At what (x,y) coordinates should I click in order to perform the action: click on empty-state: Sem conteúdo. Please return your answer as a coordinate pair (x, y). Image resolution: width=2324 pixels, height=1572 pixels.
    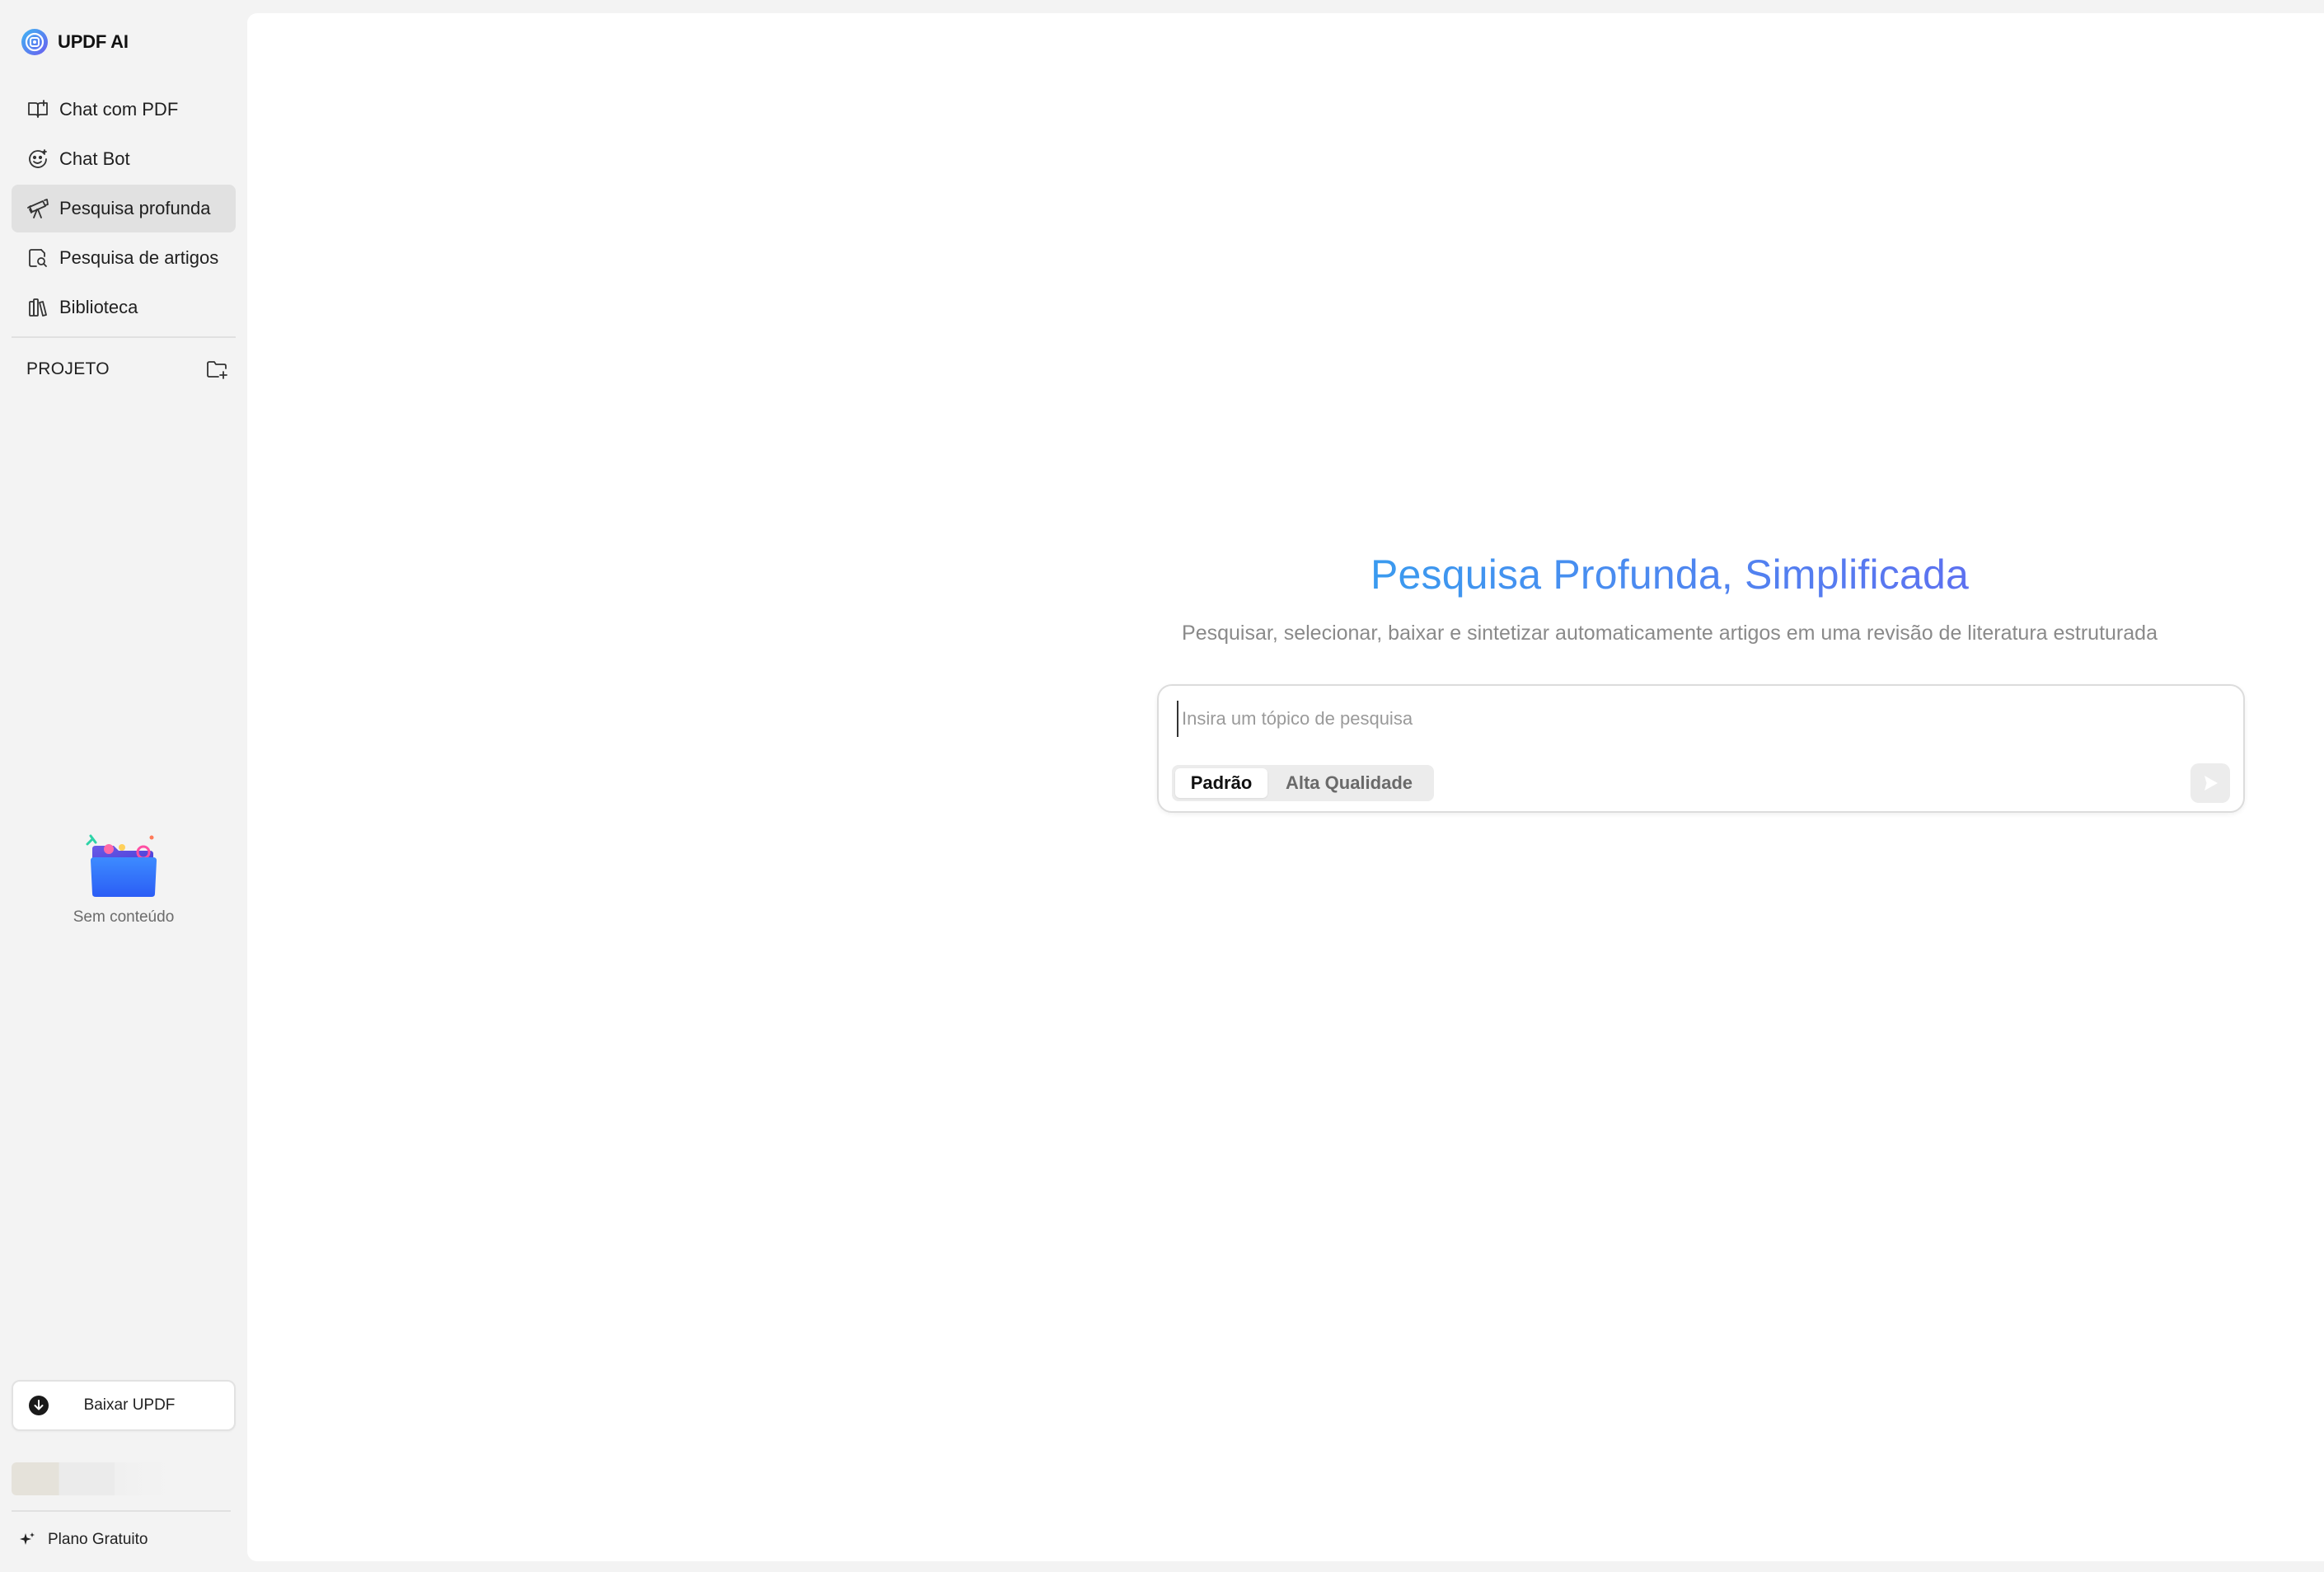
    Looking at the image, I should click on (123, 879).